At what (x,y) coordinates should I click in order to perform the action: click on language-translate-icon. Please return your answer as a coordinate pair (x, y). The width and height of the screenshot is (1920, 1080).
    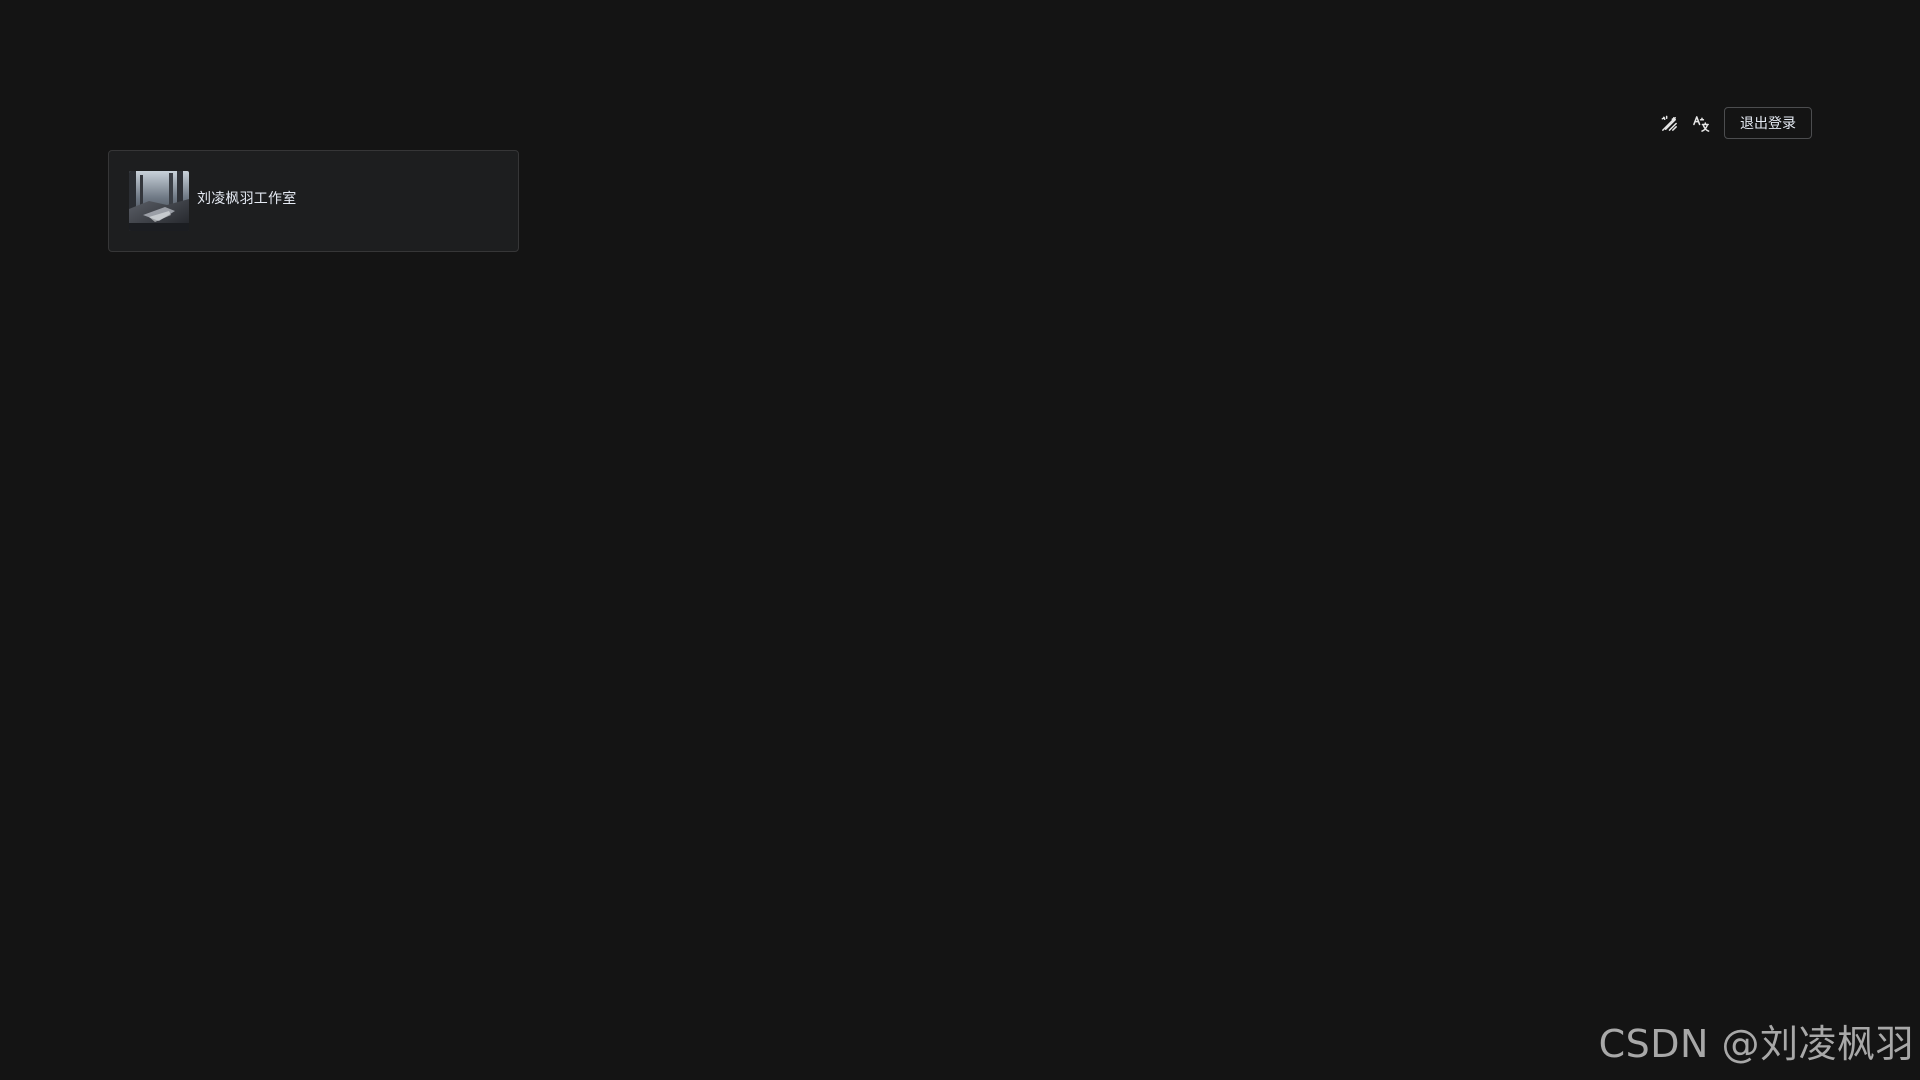
    Looking at the image, I should click on (1701, 123).